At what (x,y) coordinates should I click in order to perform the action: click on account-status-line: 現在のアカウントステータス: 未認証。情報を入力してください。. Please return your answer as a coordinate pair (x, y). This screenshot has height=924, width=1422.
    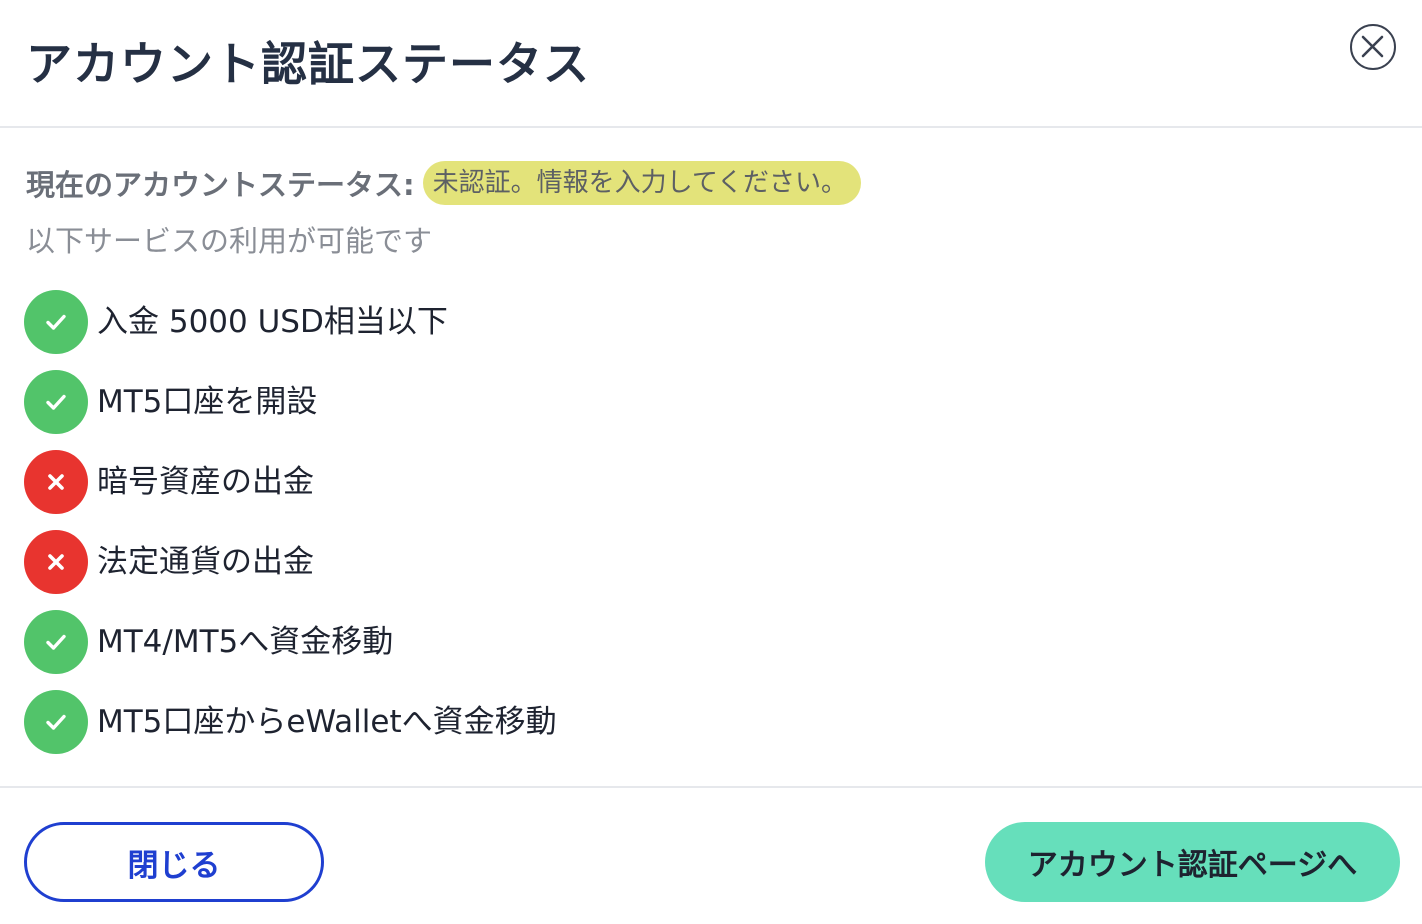
    Looking at the image, I should click on (444, 183).